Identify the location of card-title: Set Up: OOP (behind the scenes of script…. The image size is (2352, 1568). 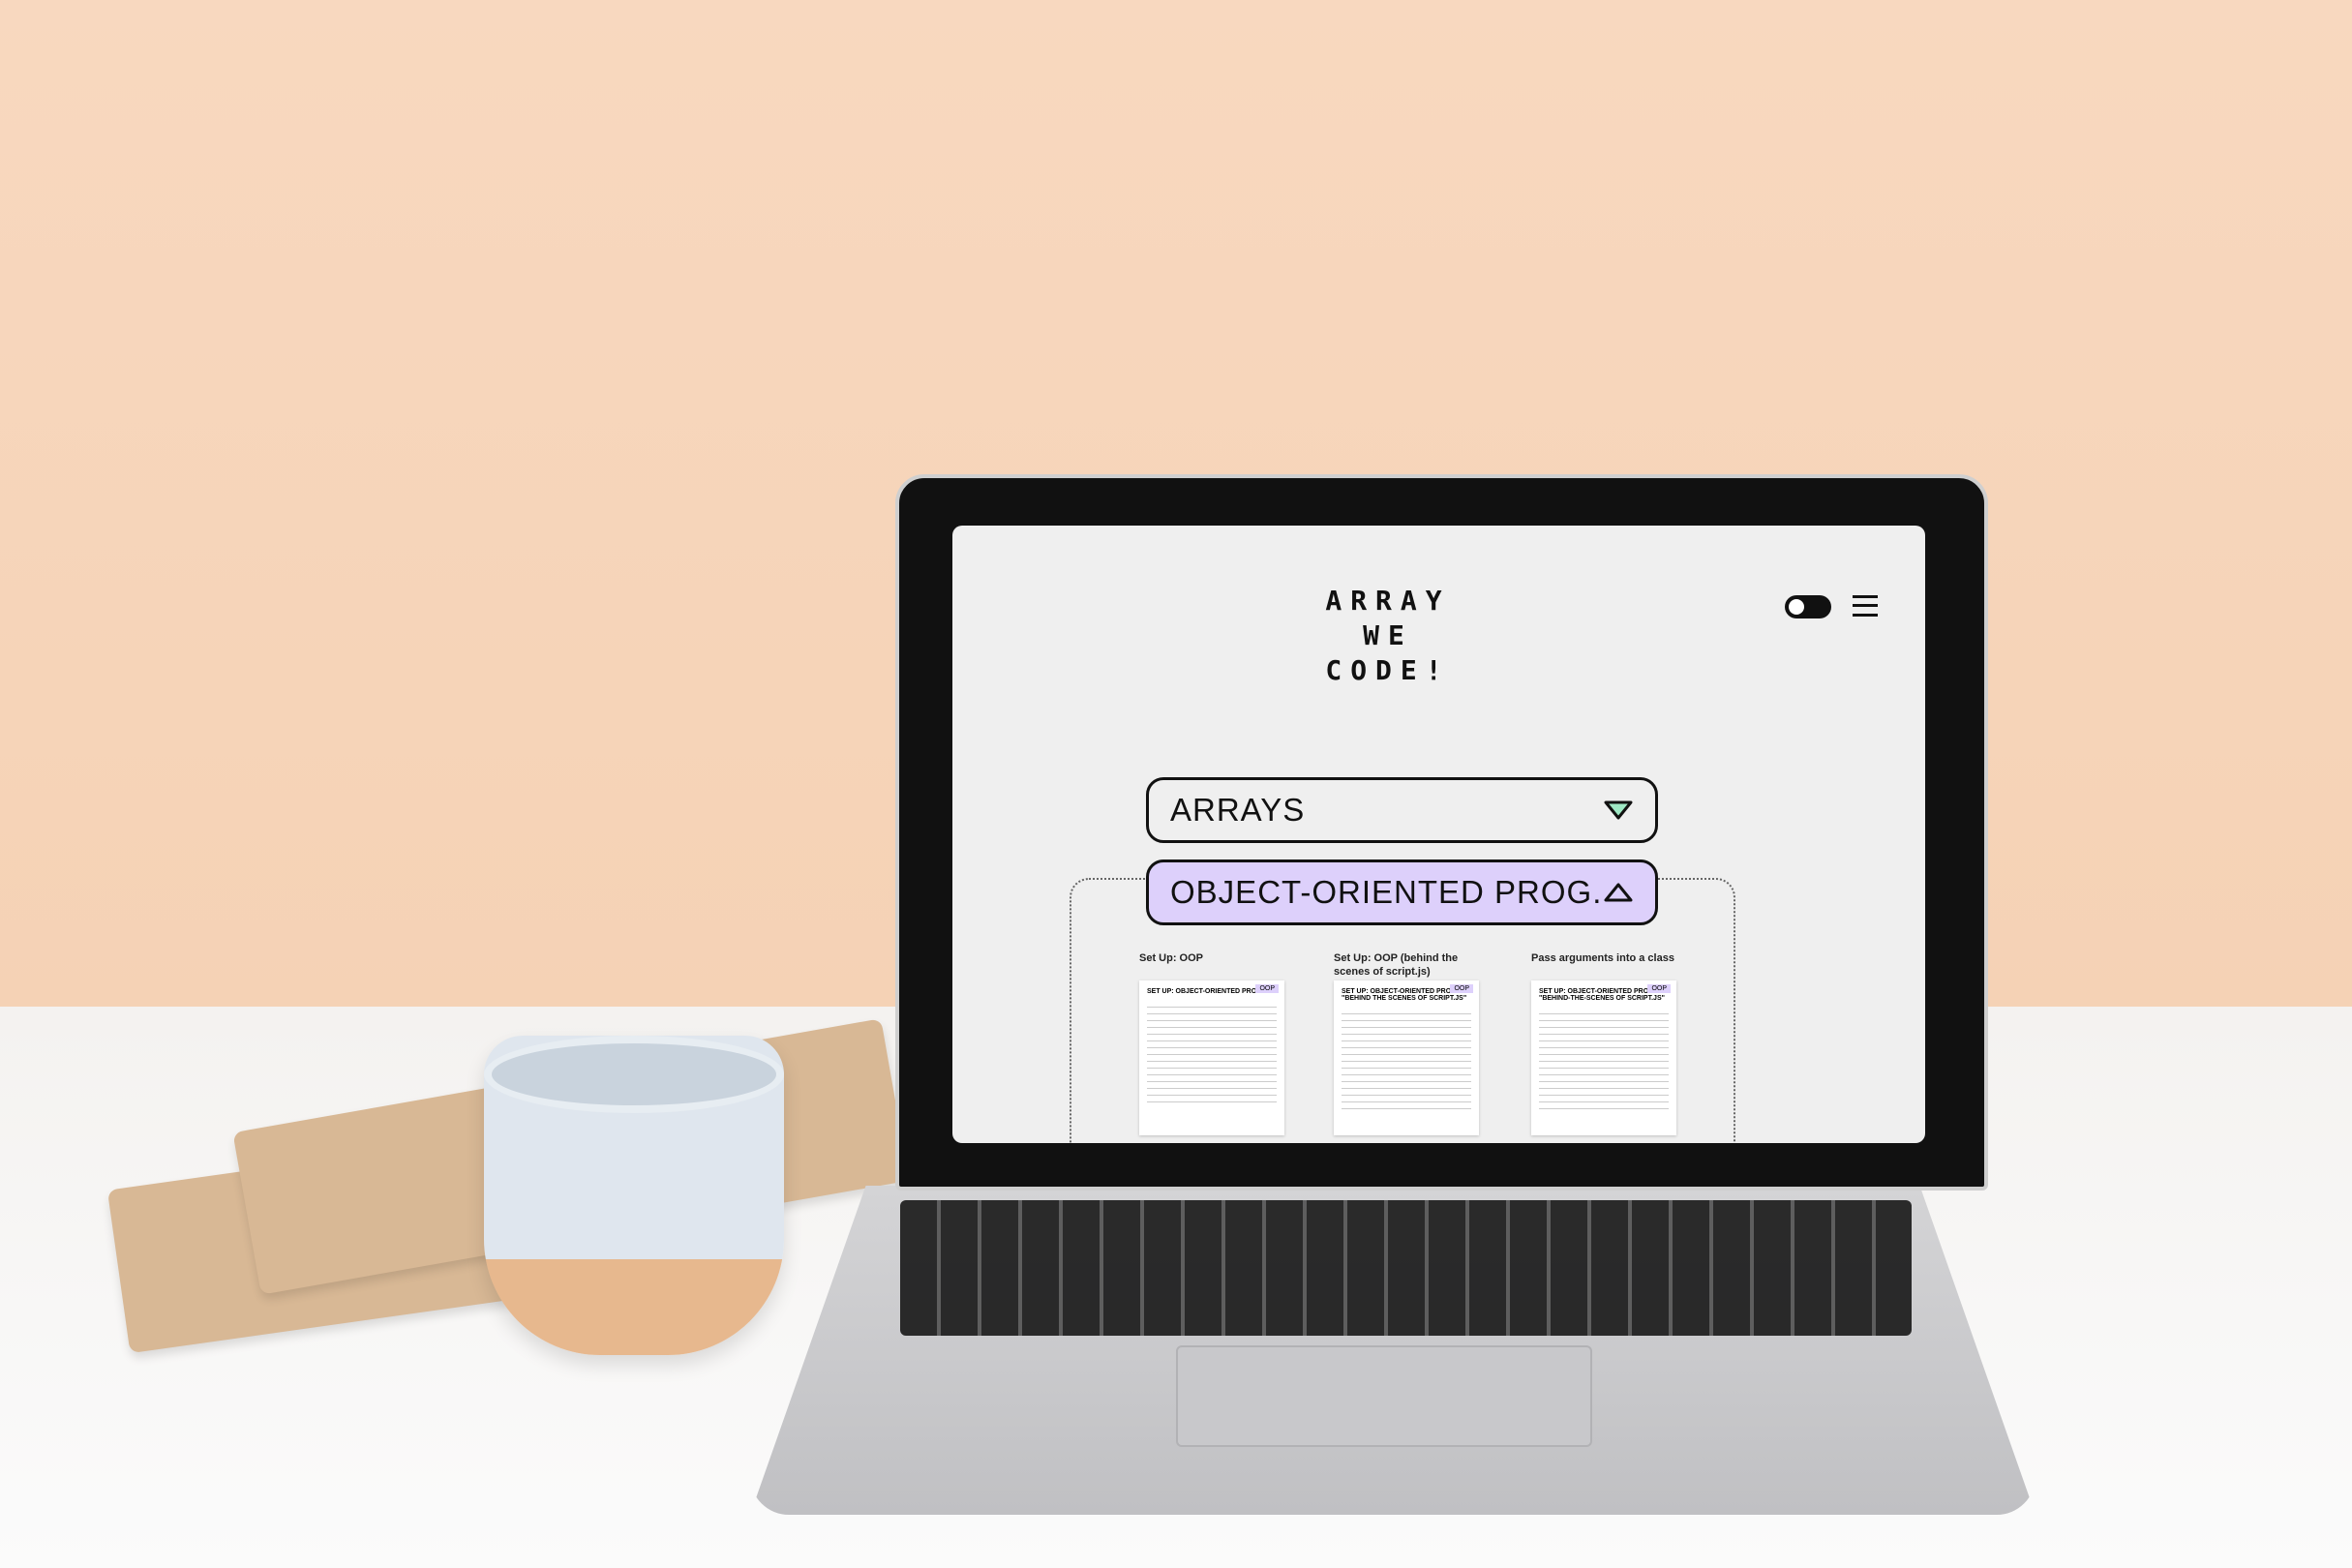
(1396, 965).